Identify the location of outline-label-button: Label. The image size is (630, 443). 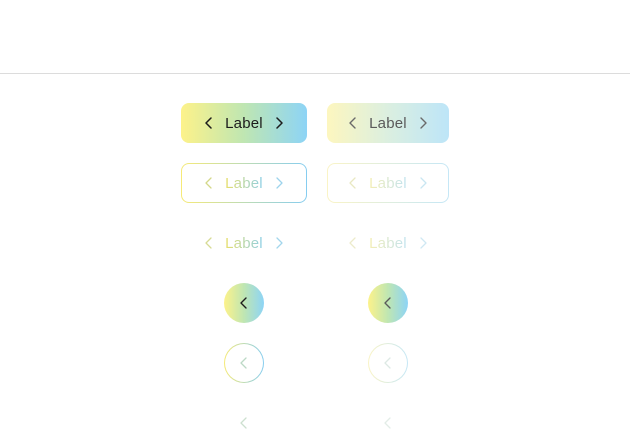
(244, 183).